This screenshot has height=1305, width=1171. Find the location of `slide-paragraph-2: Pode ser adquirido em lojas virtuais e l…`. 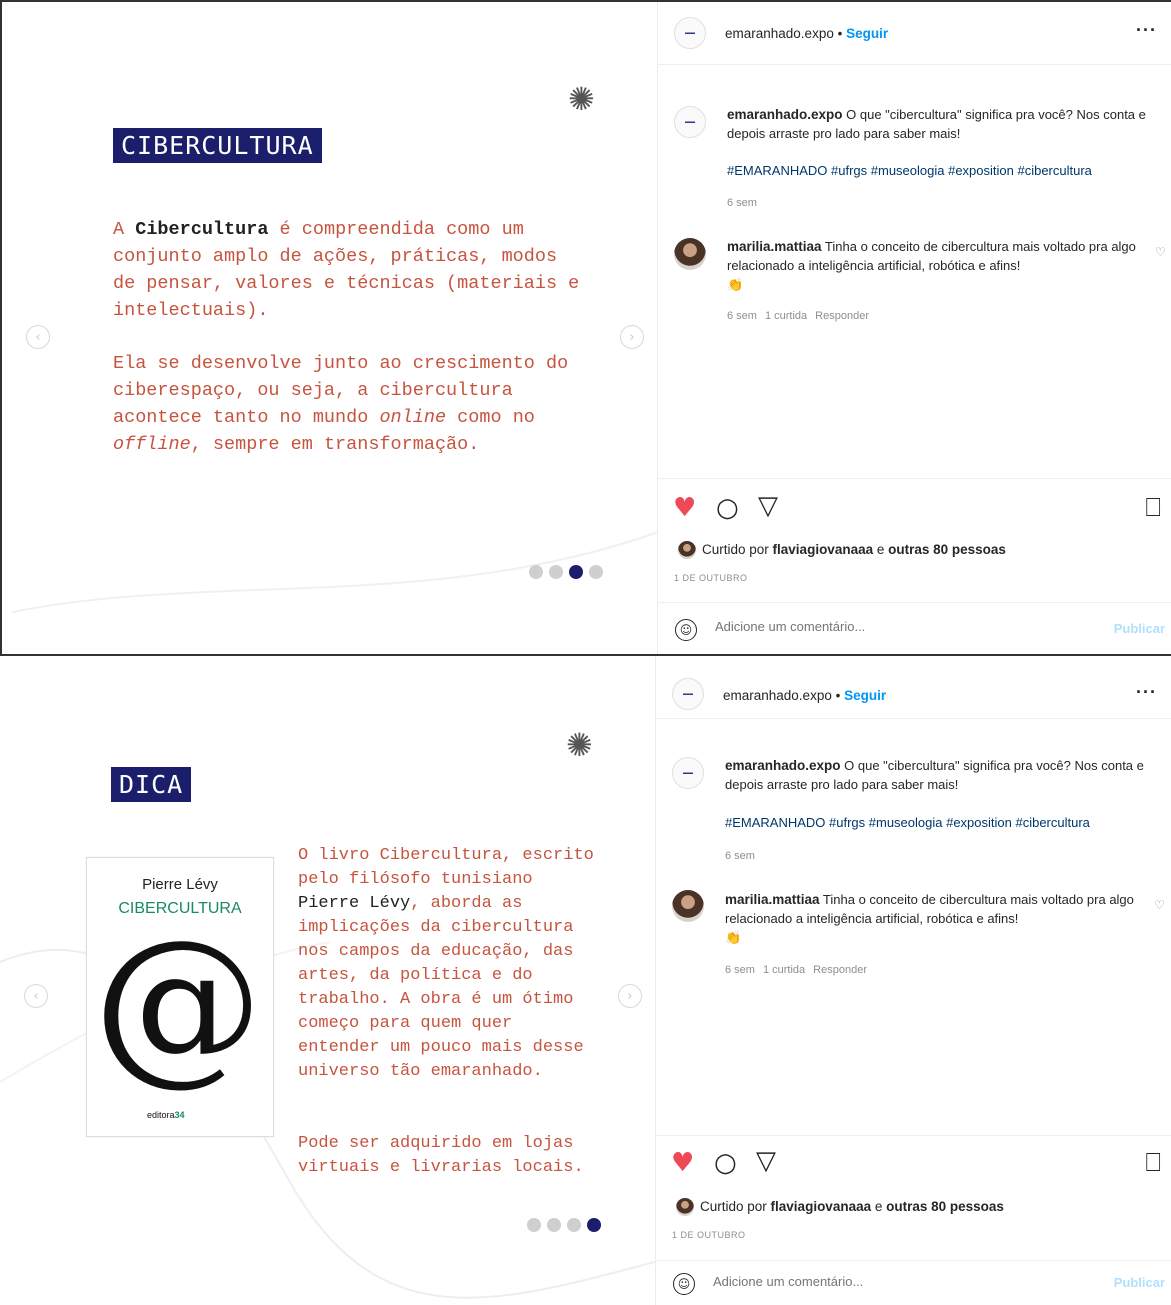

slide-paragraph-2: Pode ser adquirido em lojas virtuais e l… is located at coordinates (441, 1155).